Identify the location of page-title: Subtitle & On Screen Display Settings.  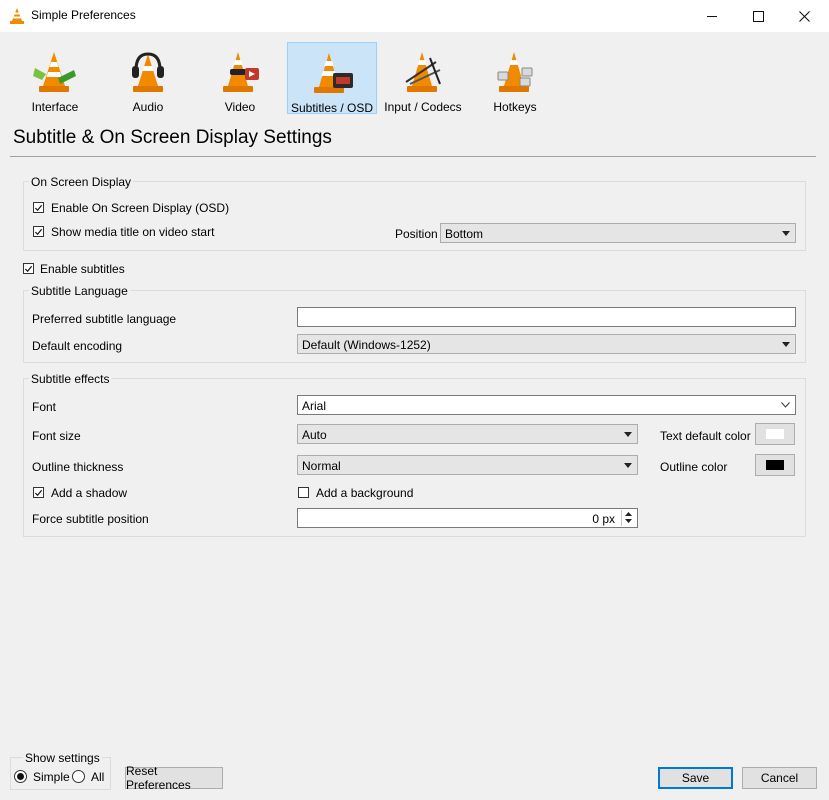
(172, 137).